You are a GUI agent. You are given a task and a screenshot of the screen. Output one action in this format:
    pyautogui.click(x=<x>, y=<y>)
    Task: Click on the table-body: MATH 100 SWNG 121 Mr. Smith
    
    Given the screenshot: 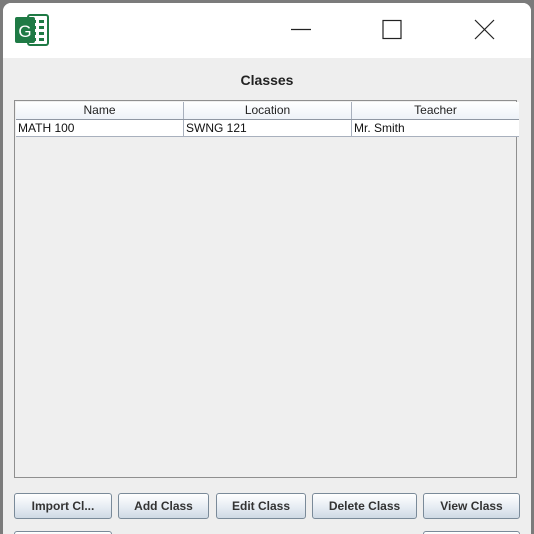 What is the action you would take?
    pyautogui.click(x=267, y=128)
    